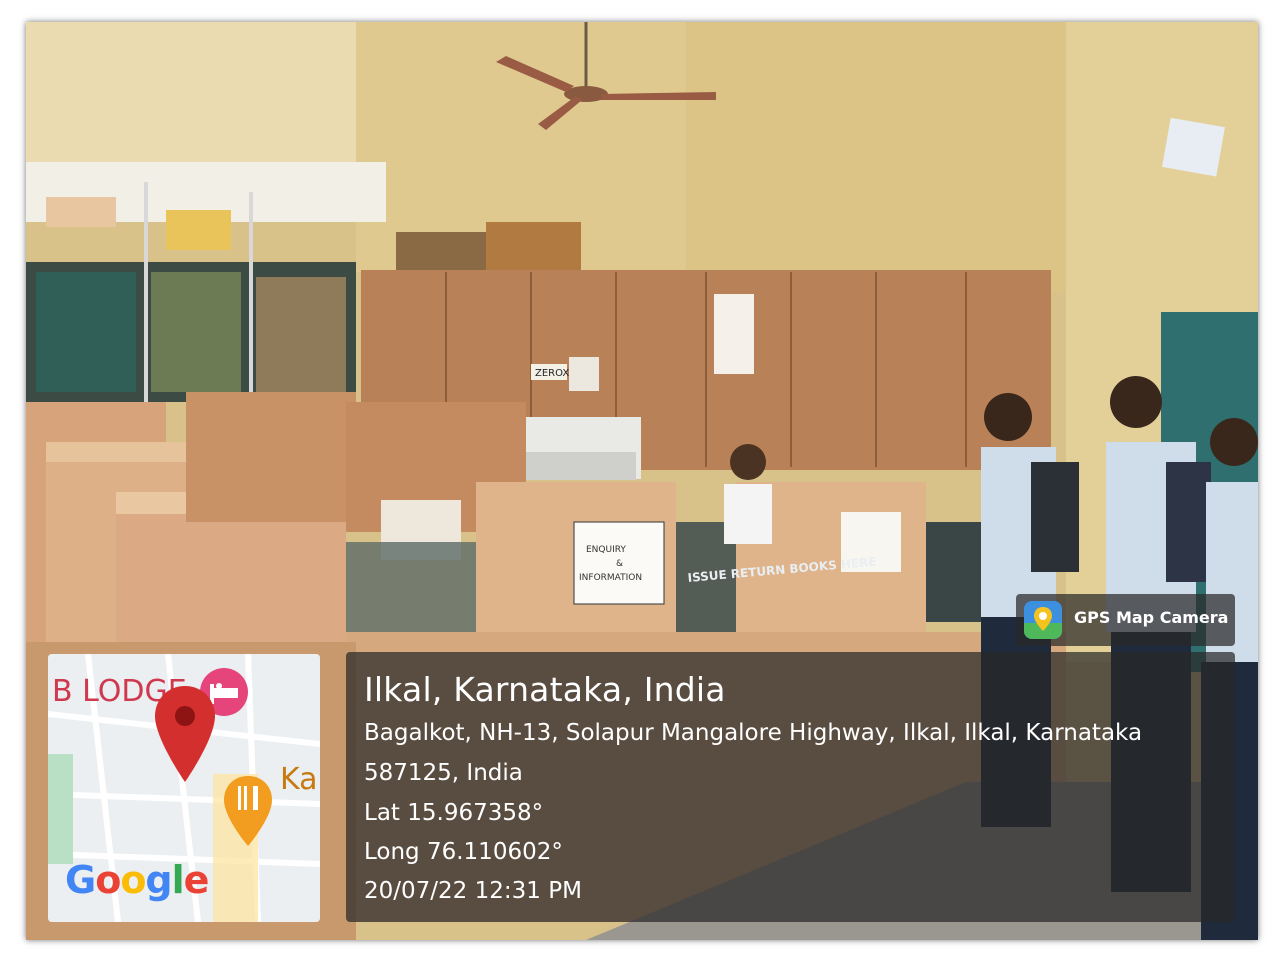  What do you see at coordinates (606, 550) in the screenshot?
I see `svg-text: ENQUIRY` at bounding box center [606, 550].